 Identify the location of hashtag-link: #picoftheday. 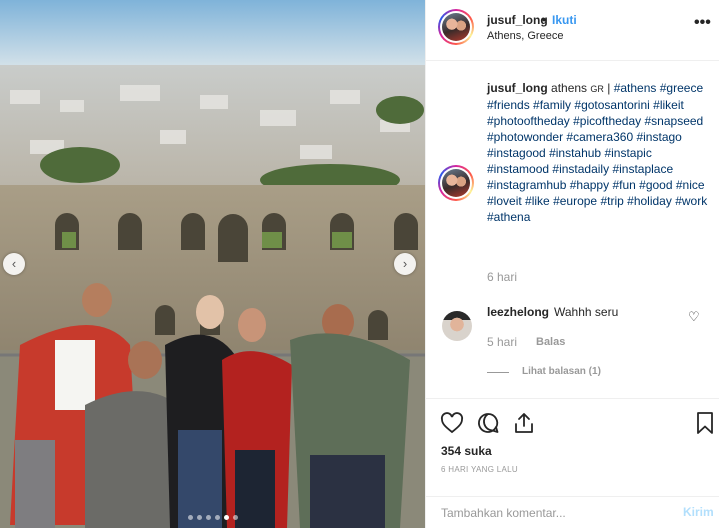
(607, 121).